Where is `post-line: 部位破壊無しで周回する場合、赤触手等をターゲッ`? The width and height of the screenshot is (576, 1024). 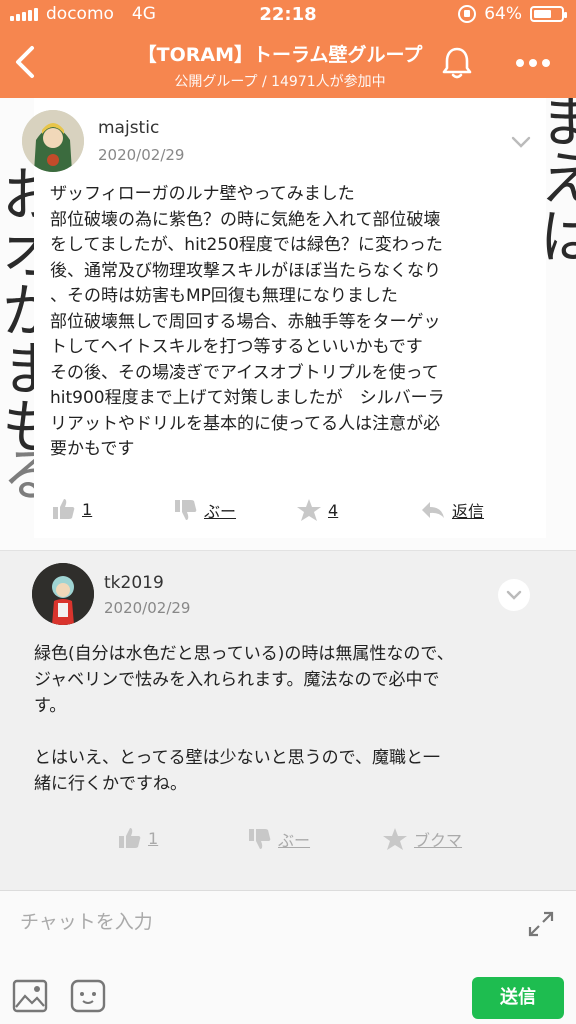
post-line: 部位破壊無しで周回する場合、赤触手等をターゲッ is located at coordinates (245, 321).